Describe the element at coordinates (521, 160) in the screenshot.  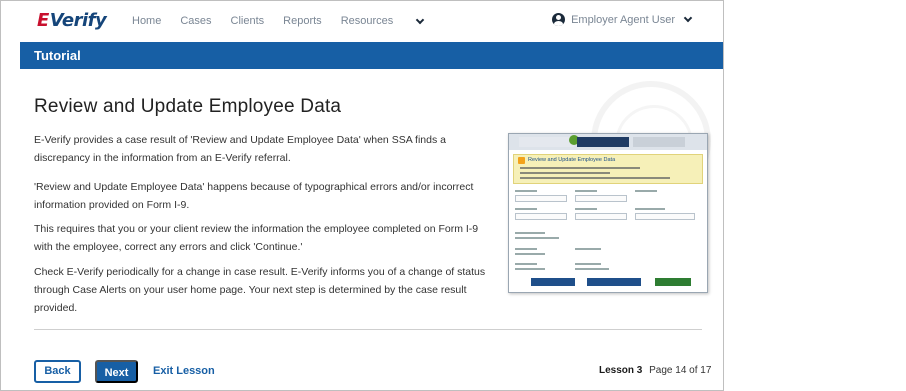
I see `warning-icon` at that location.